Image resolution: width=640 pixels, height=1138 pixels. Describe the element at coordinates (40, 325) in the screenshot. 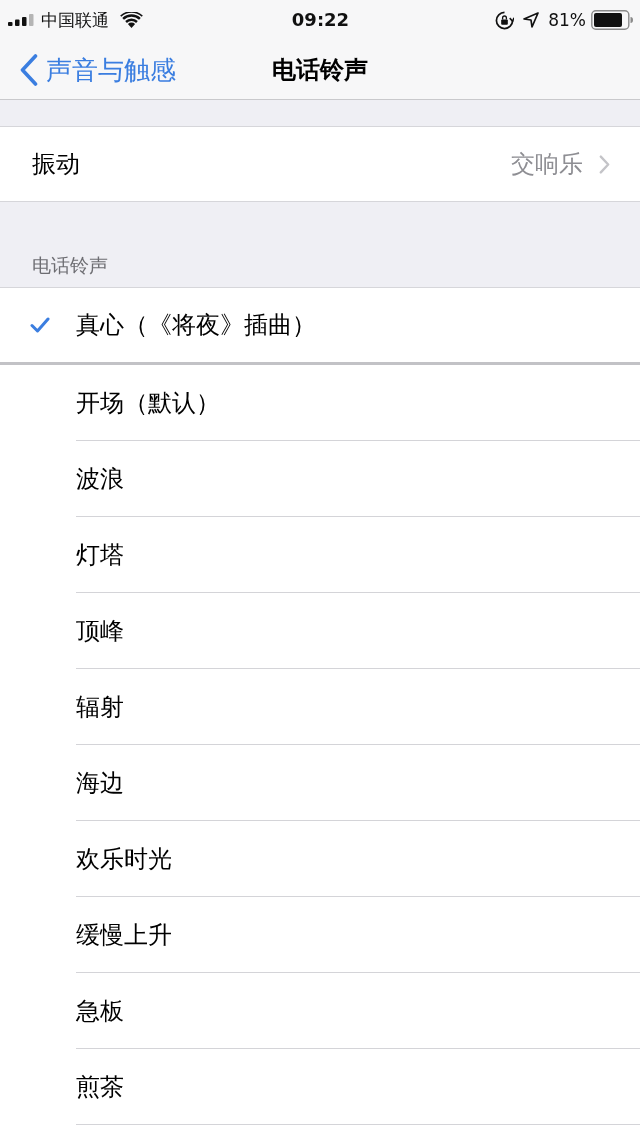

I see `checkmark-icon` at that location.